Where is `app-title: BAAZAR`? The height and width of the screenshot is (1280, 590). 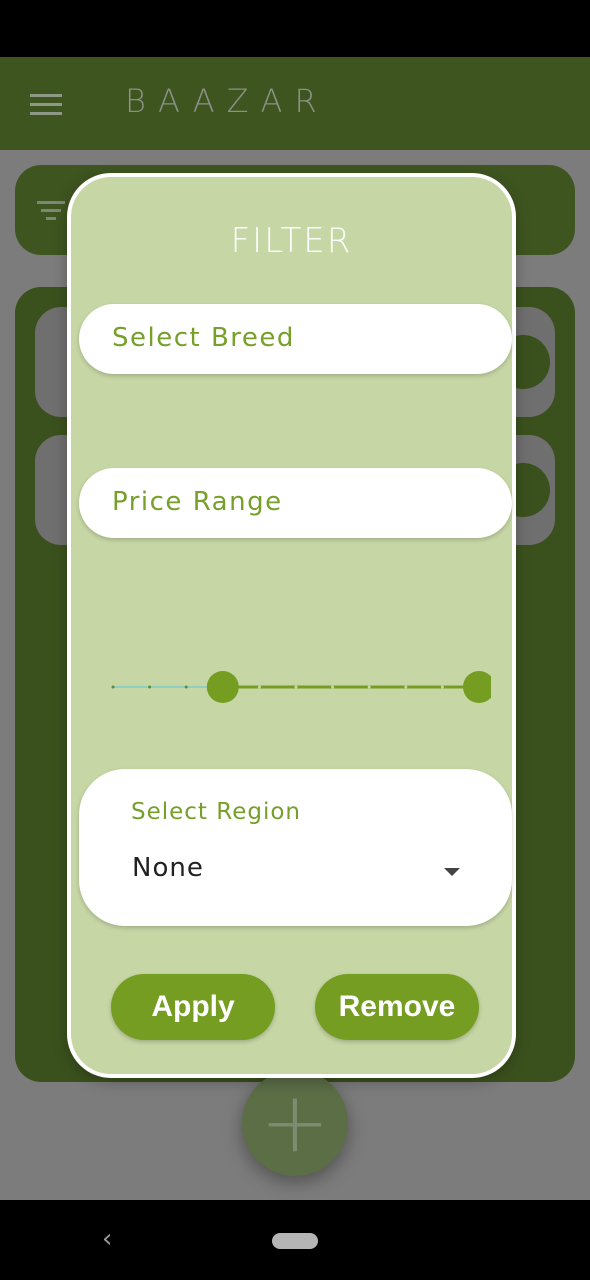
app-title: BAAZAR is located at coordinates (227, 101).